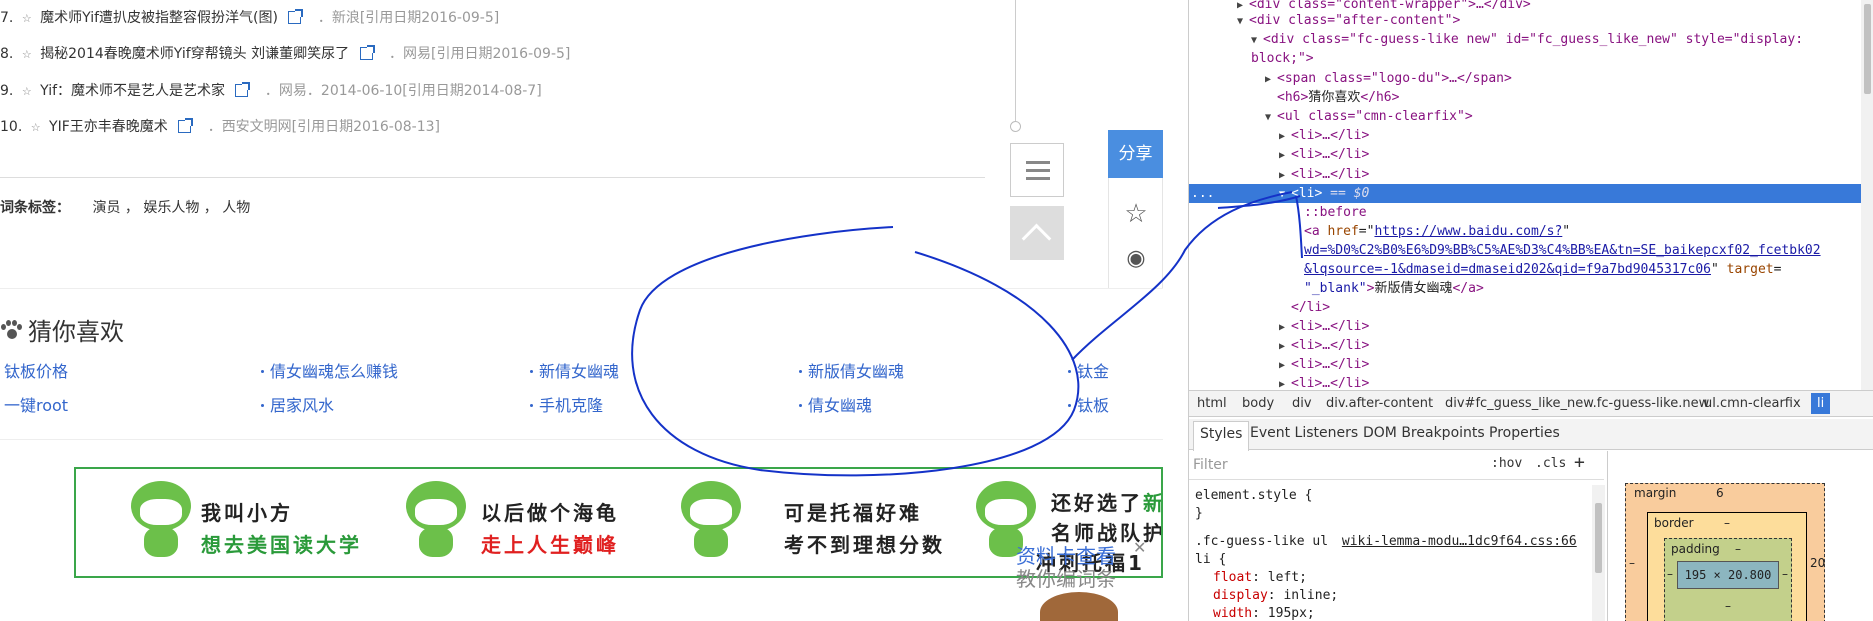 The height and width of the screenshot is (621, 1873). What do you see at coordinates (1253, 496) in the screenshot?
I see `css-selector: element.style {` at bounding box center [1253, 496].